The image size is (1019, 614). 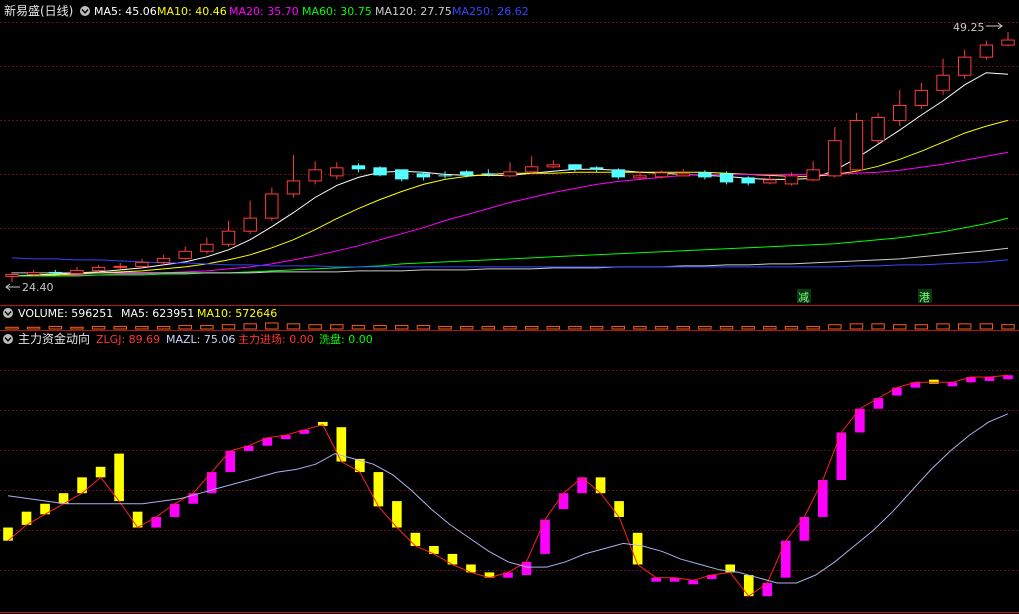 What do you see at coordinates (38, 10) in the screenshot?
I see `chart-title: 新易盛(日线)` at bounding box center [38, 10].